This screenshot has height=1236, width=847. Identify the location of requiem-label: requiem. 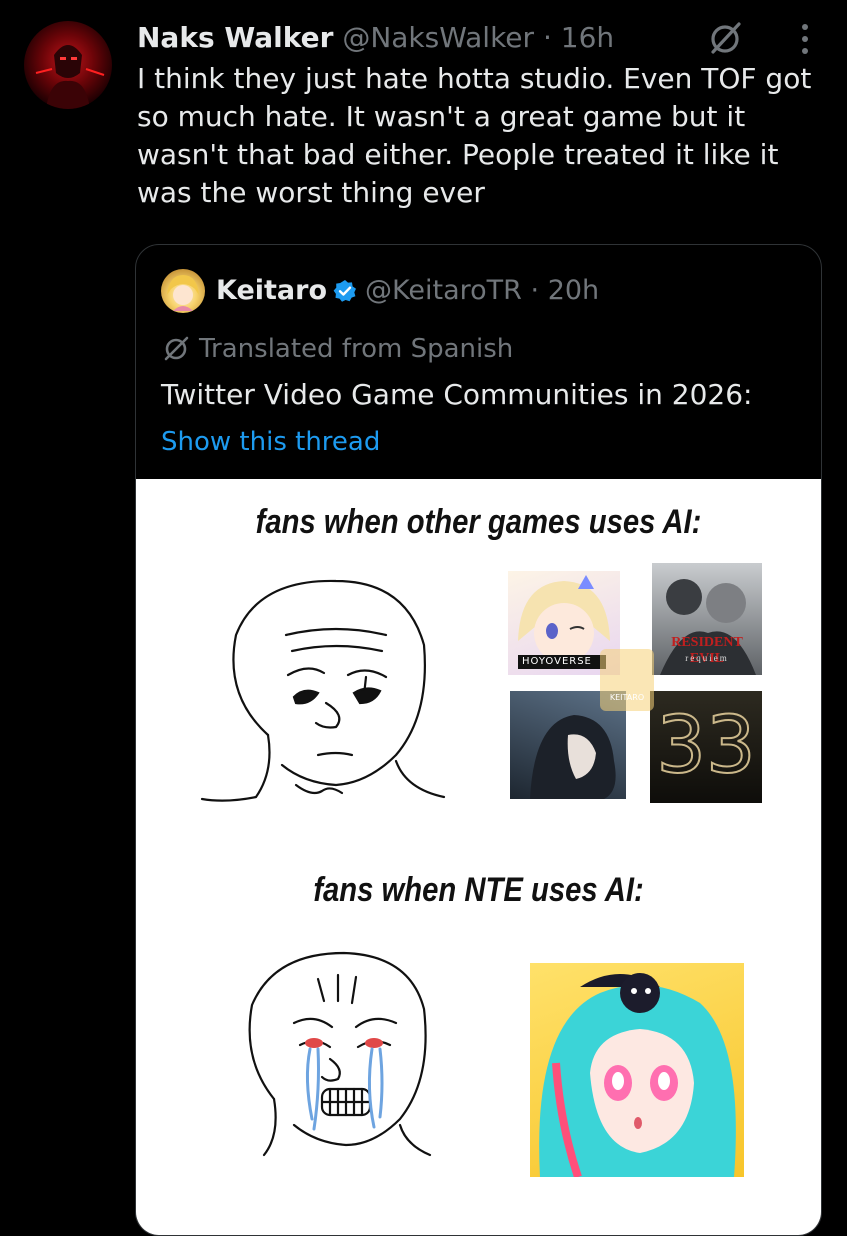
(707, 658).